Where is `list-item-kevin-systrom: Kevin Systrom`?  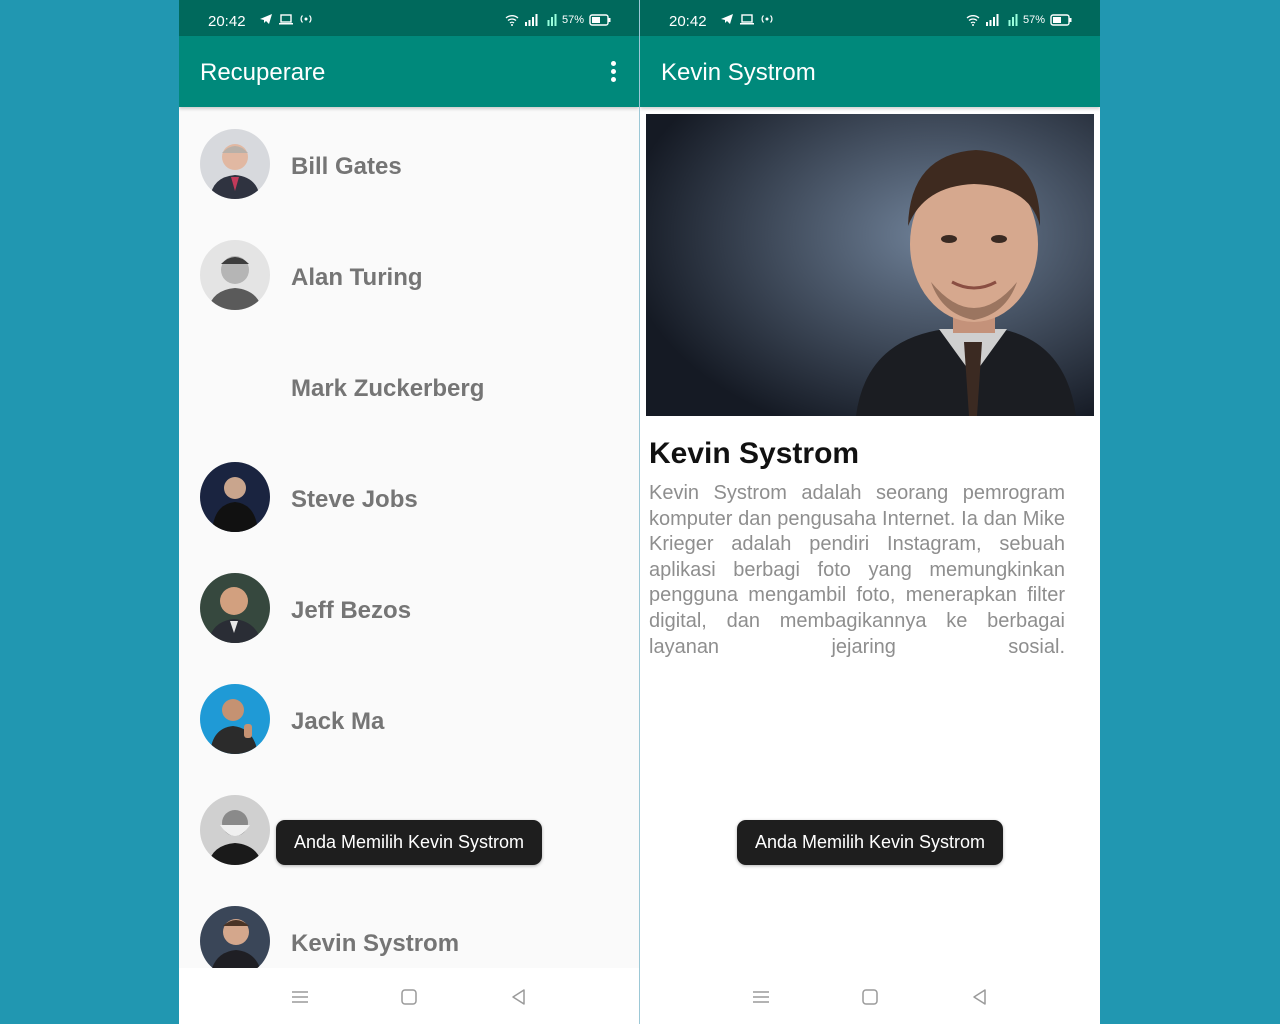
list-item-kevin-systrom: Kevin Systrom is located at coordinates (409, 927).